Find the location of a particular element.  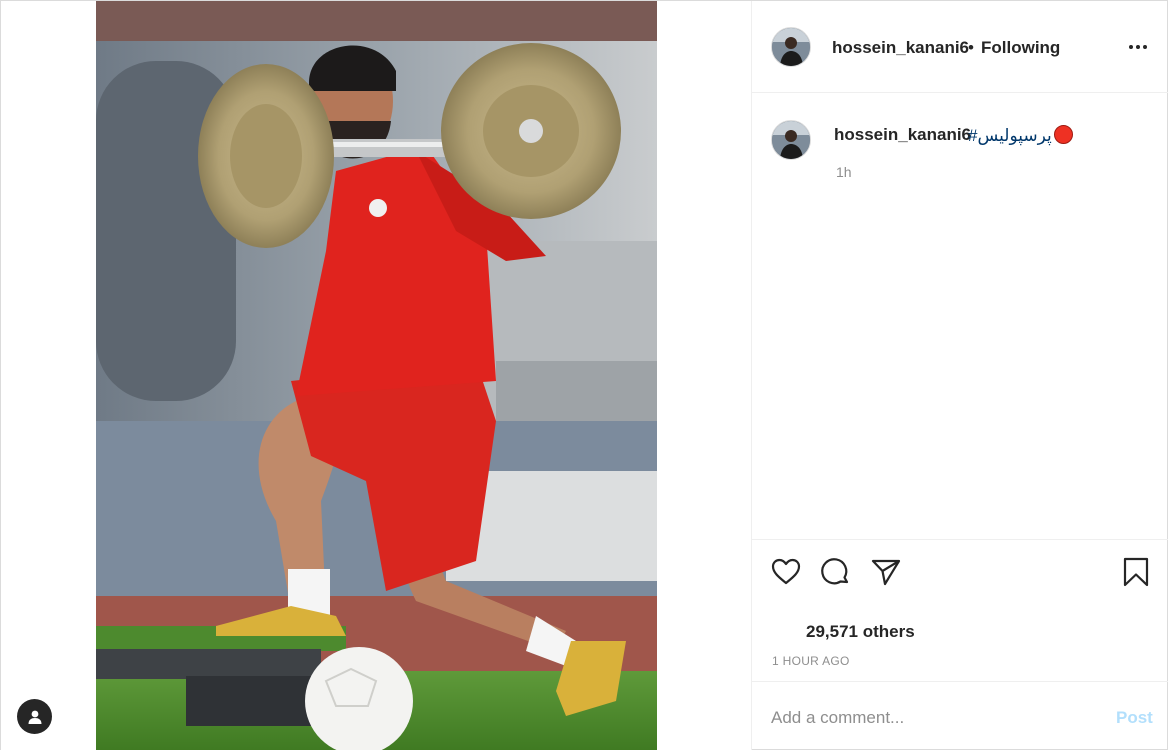

caption-timestamp: 1h is located at coordinates (844, 172).